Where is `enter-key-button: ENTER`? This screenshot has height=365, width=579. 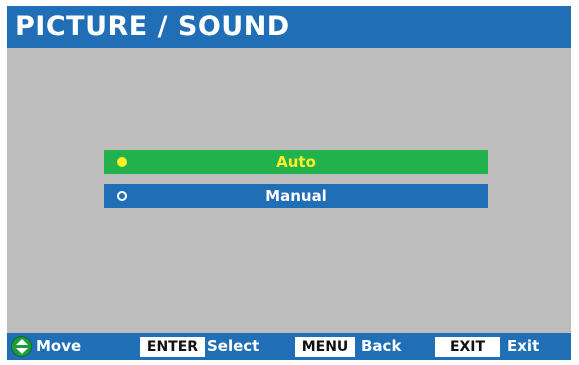
enter-key-button: ENTER is located at coordinates (172, 347).